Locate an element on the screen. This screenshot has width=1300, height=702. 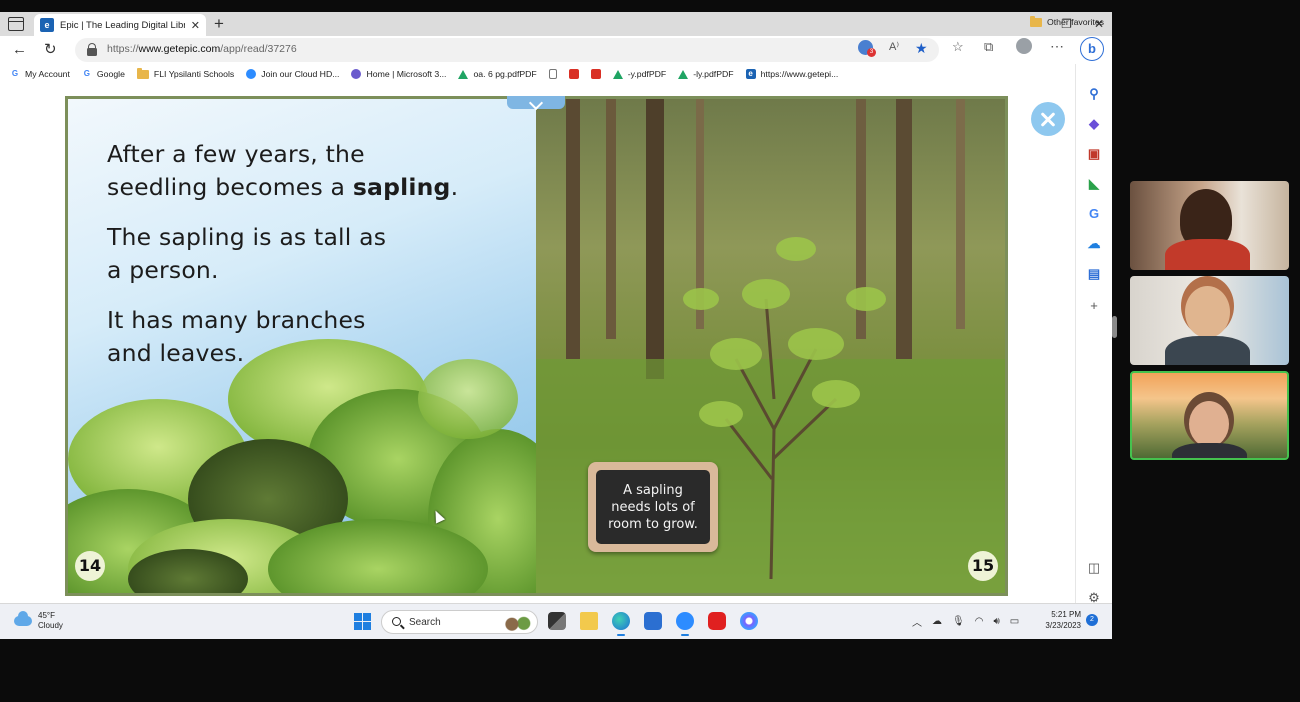
address-bar: https://www.getepic.com/app/read/37276 is located at coordinates (507, 50).